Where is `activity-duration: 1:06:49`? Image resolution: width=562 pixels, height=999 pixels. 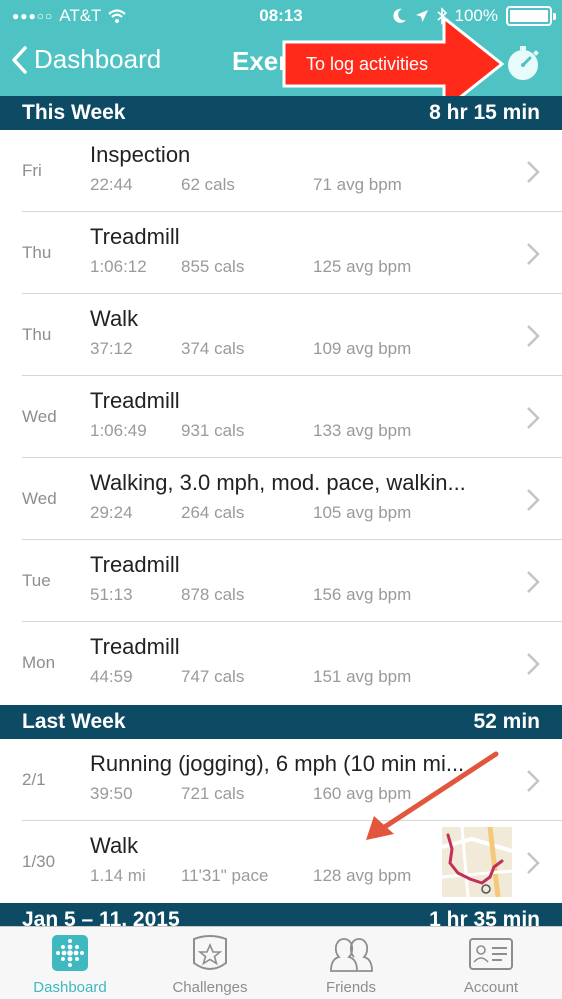 activity-duration: 1:06:49 is located at coordinates (118, 430).